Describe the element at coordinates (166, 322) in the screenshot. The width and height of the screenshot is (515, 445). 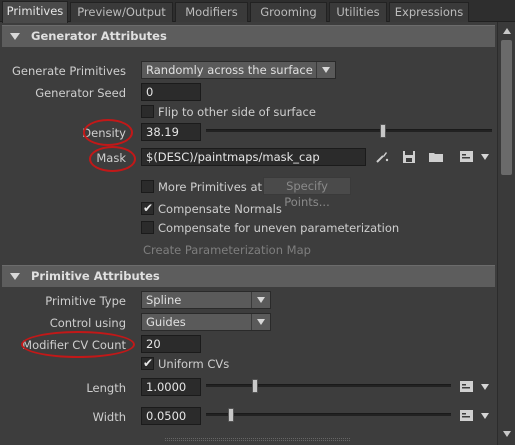
I see `control-using-value: Guides` at that location.